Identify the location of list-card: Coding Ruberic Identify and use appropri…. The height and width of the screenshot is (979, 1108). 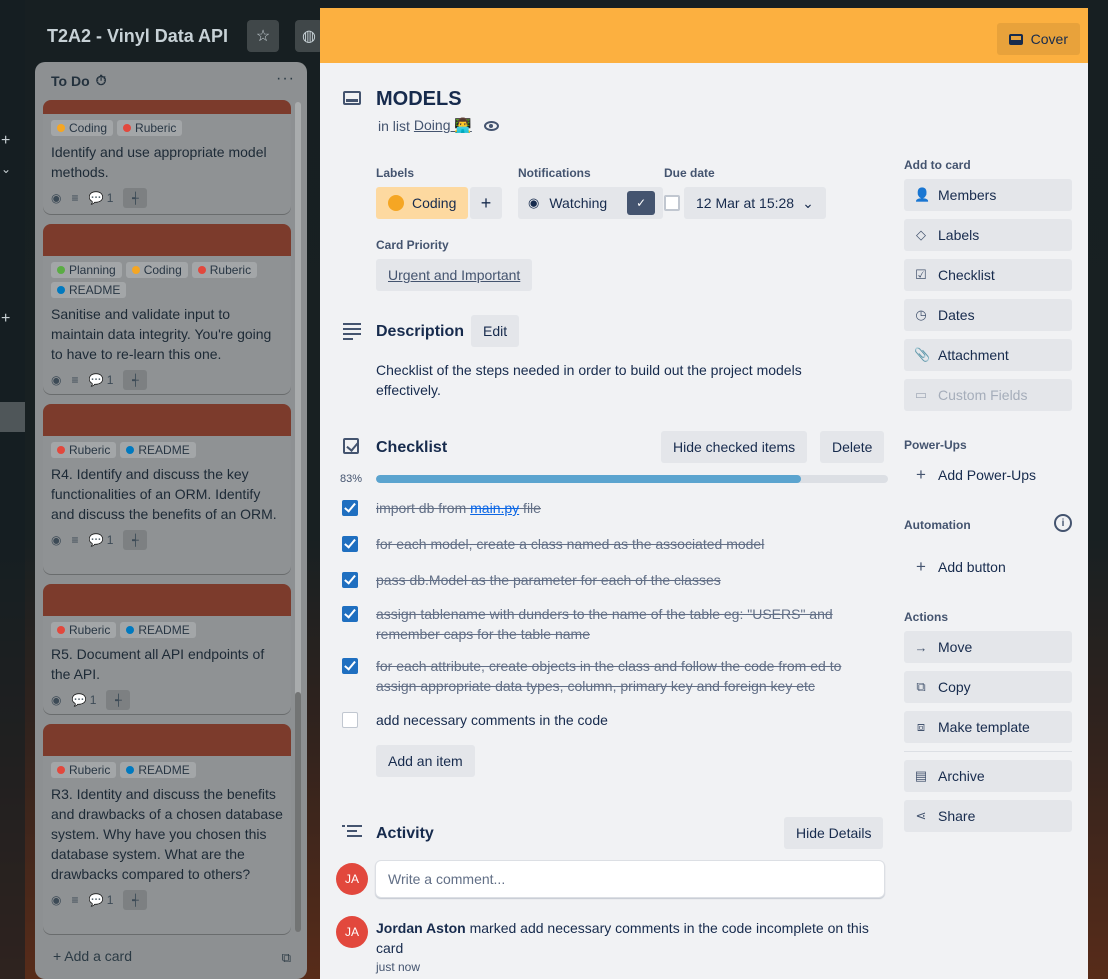
(167, 157).